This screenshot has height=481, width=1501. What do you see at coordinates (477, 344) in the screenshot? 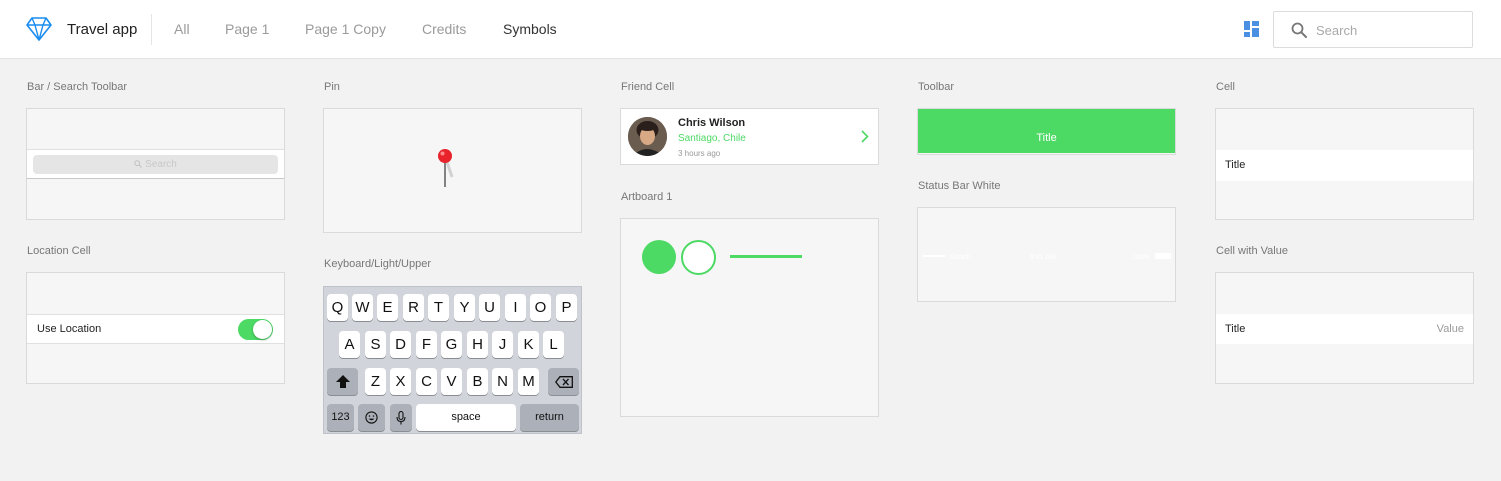
I see `key-h: H` at bounding box center [477, 344].